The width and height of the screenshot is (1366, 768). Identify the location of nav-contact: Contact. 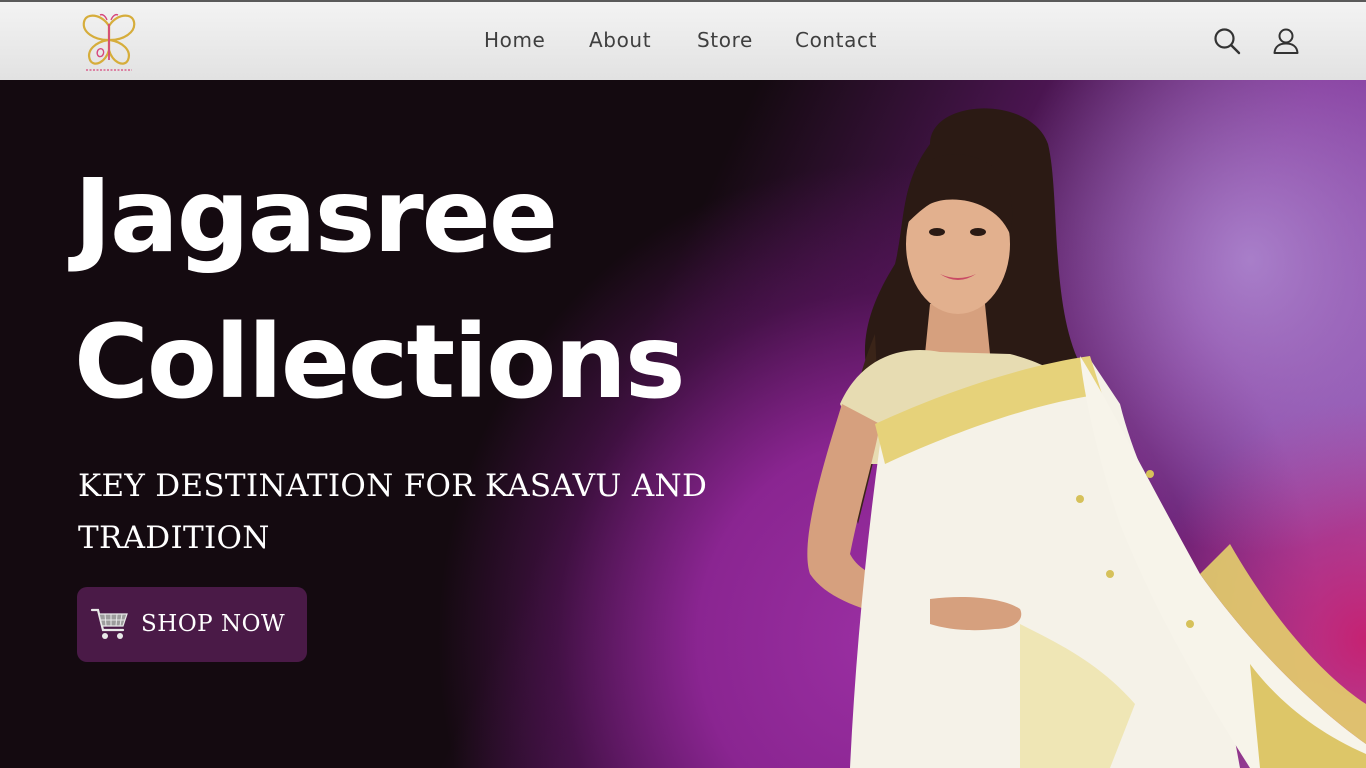
(836, 40).